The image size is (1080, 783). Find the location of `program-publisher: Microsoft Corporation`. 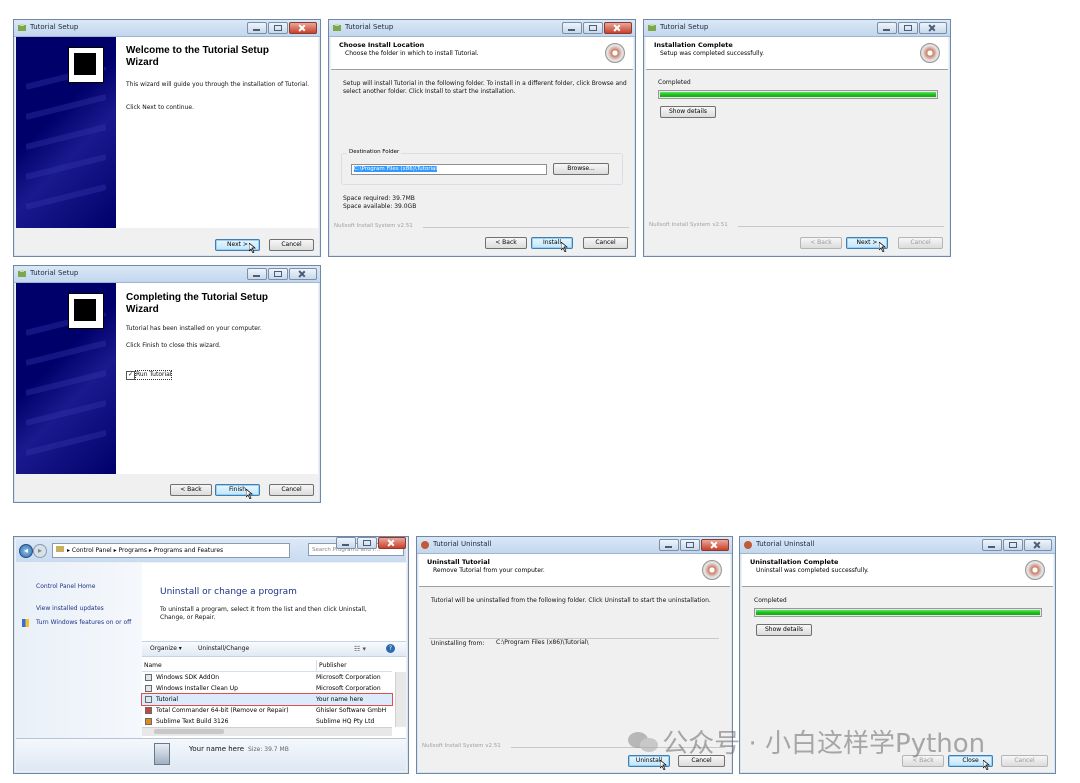

program-publisher: Microsoft Corporation is located at coordinates (348, 688).